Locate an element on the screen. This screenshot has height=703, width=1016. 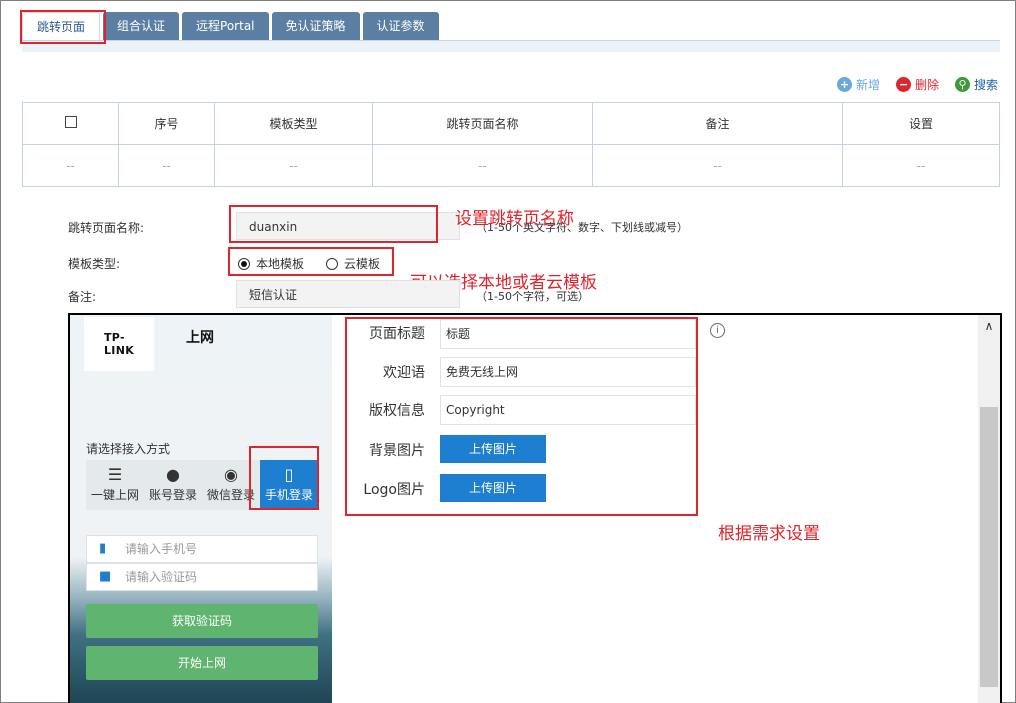
mobile-phone-icon: ▮ is located at coordinates (103, 548).